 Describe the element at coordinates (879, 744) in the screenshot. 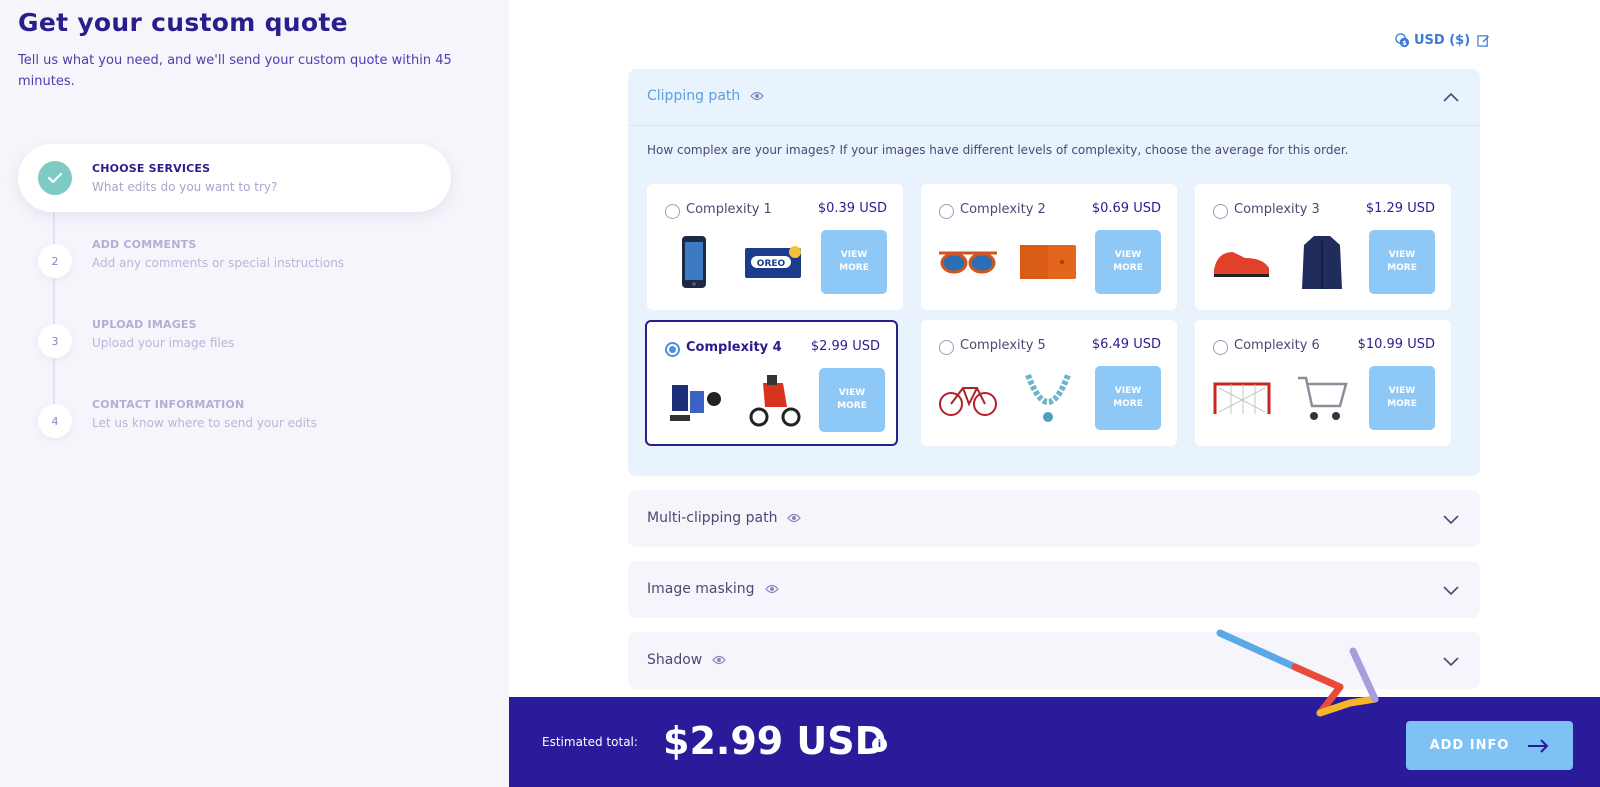

I see `info-icon: i` at that location.